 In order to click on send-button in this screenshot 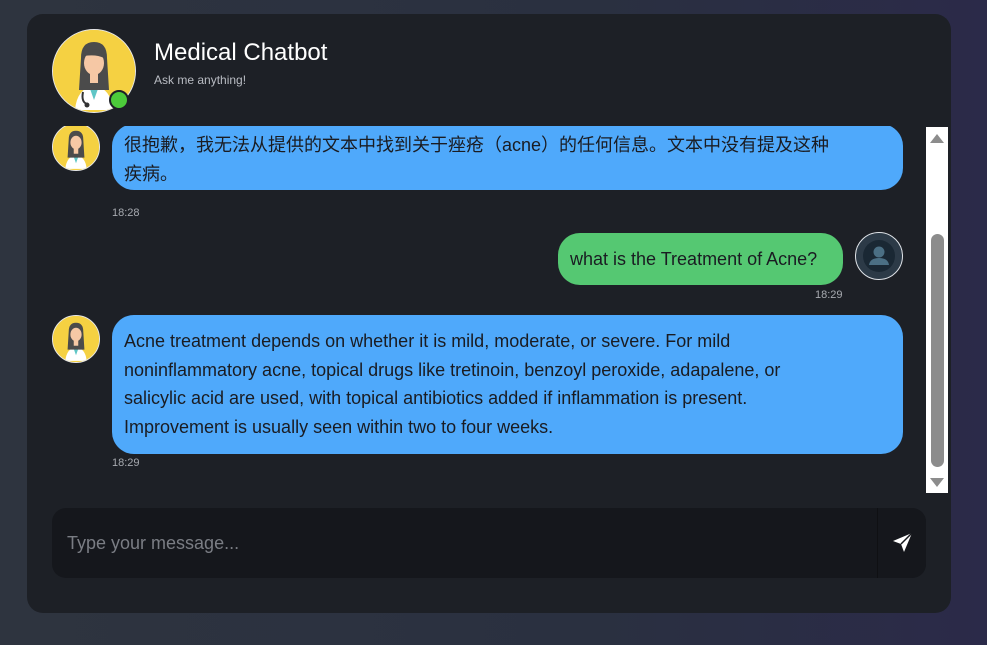, I will do `click(901, 543)`.